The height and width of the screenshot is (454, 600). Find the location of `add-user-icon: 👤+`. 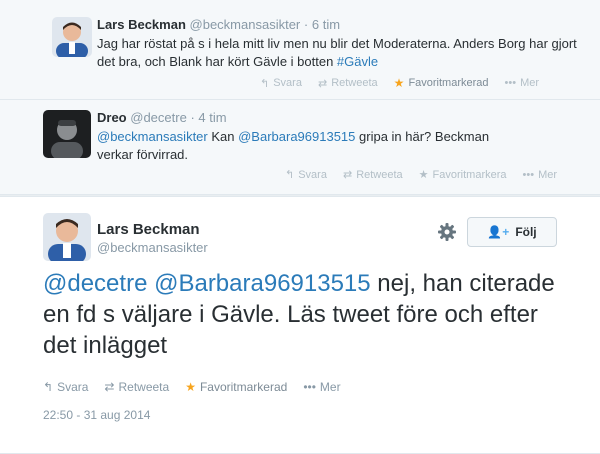

add-user-icon: 👤+ is located at coordinates (498, 232).